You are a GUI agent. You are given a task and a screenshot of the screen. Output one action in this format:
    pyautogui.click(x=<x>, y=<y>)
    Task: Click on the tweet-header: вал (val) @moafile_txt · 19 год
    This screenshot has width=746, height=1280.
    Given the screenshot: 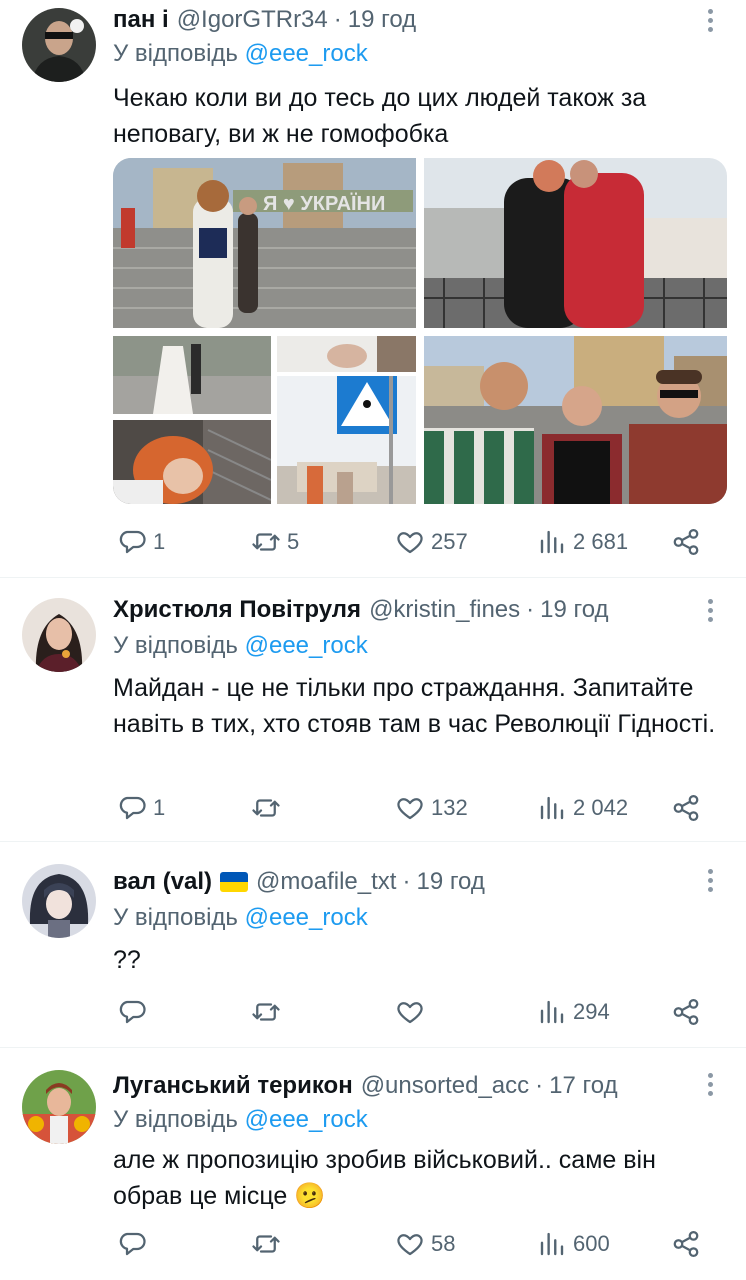 What is the action you would take?
    pyautogui.click(x=399, y=882)
    